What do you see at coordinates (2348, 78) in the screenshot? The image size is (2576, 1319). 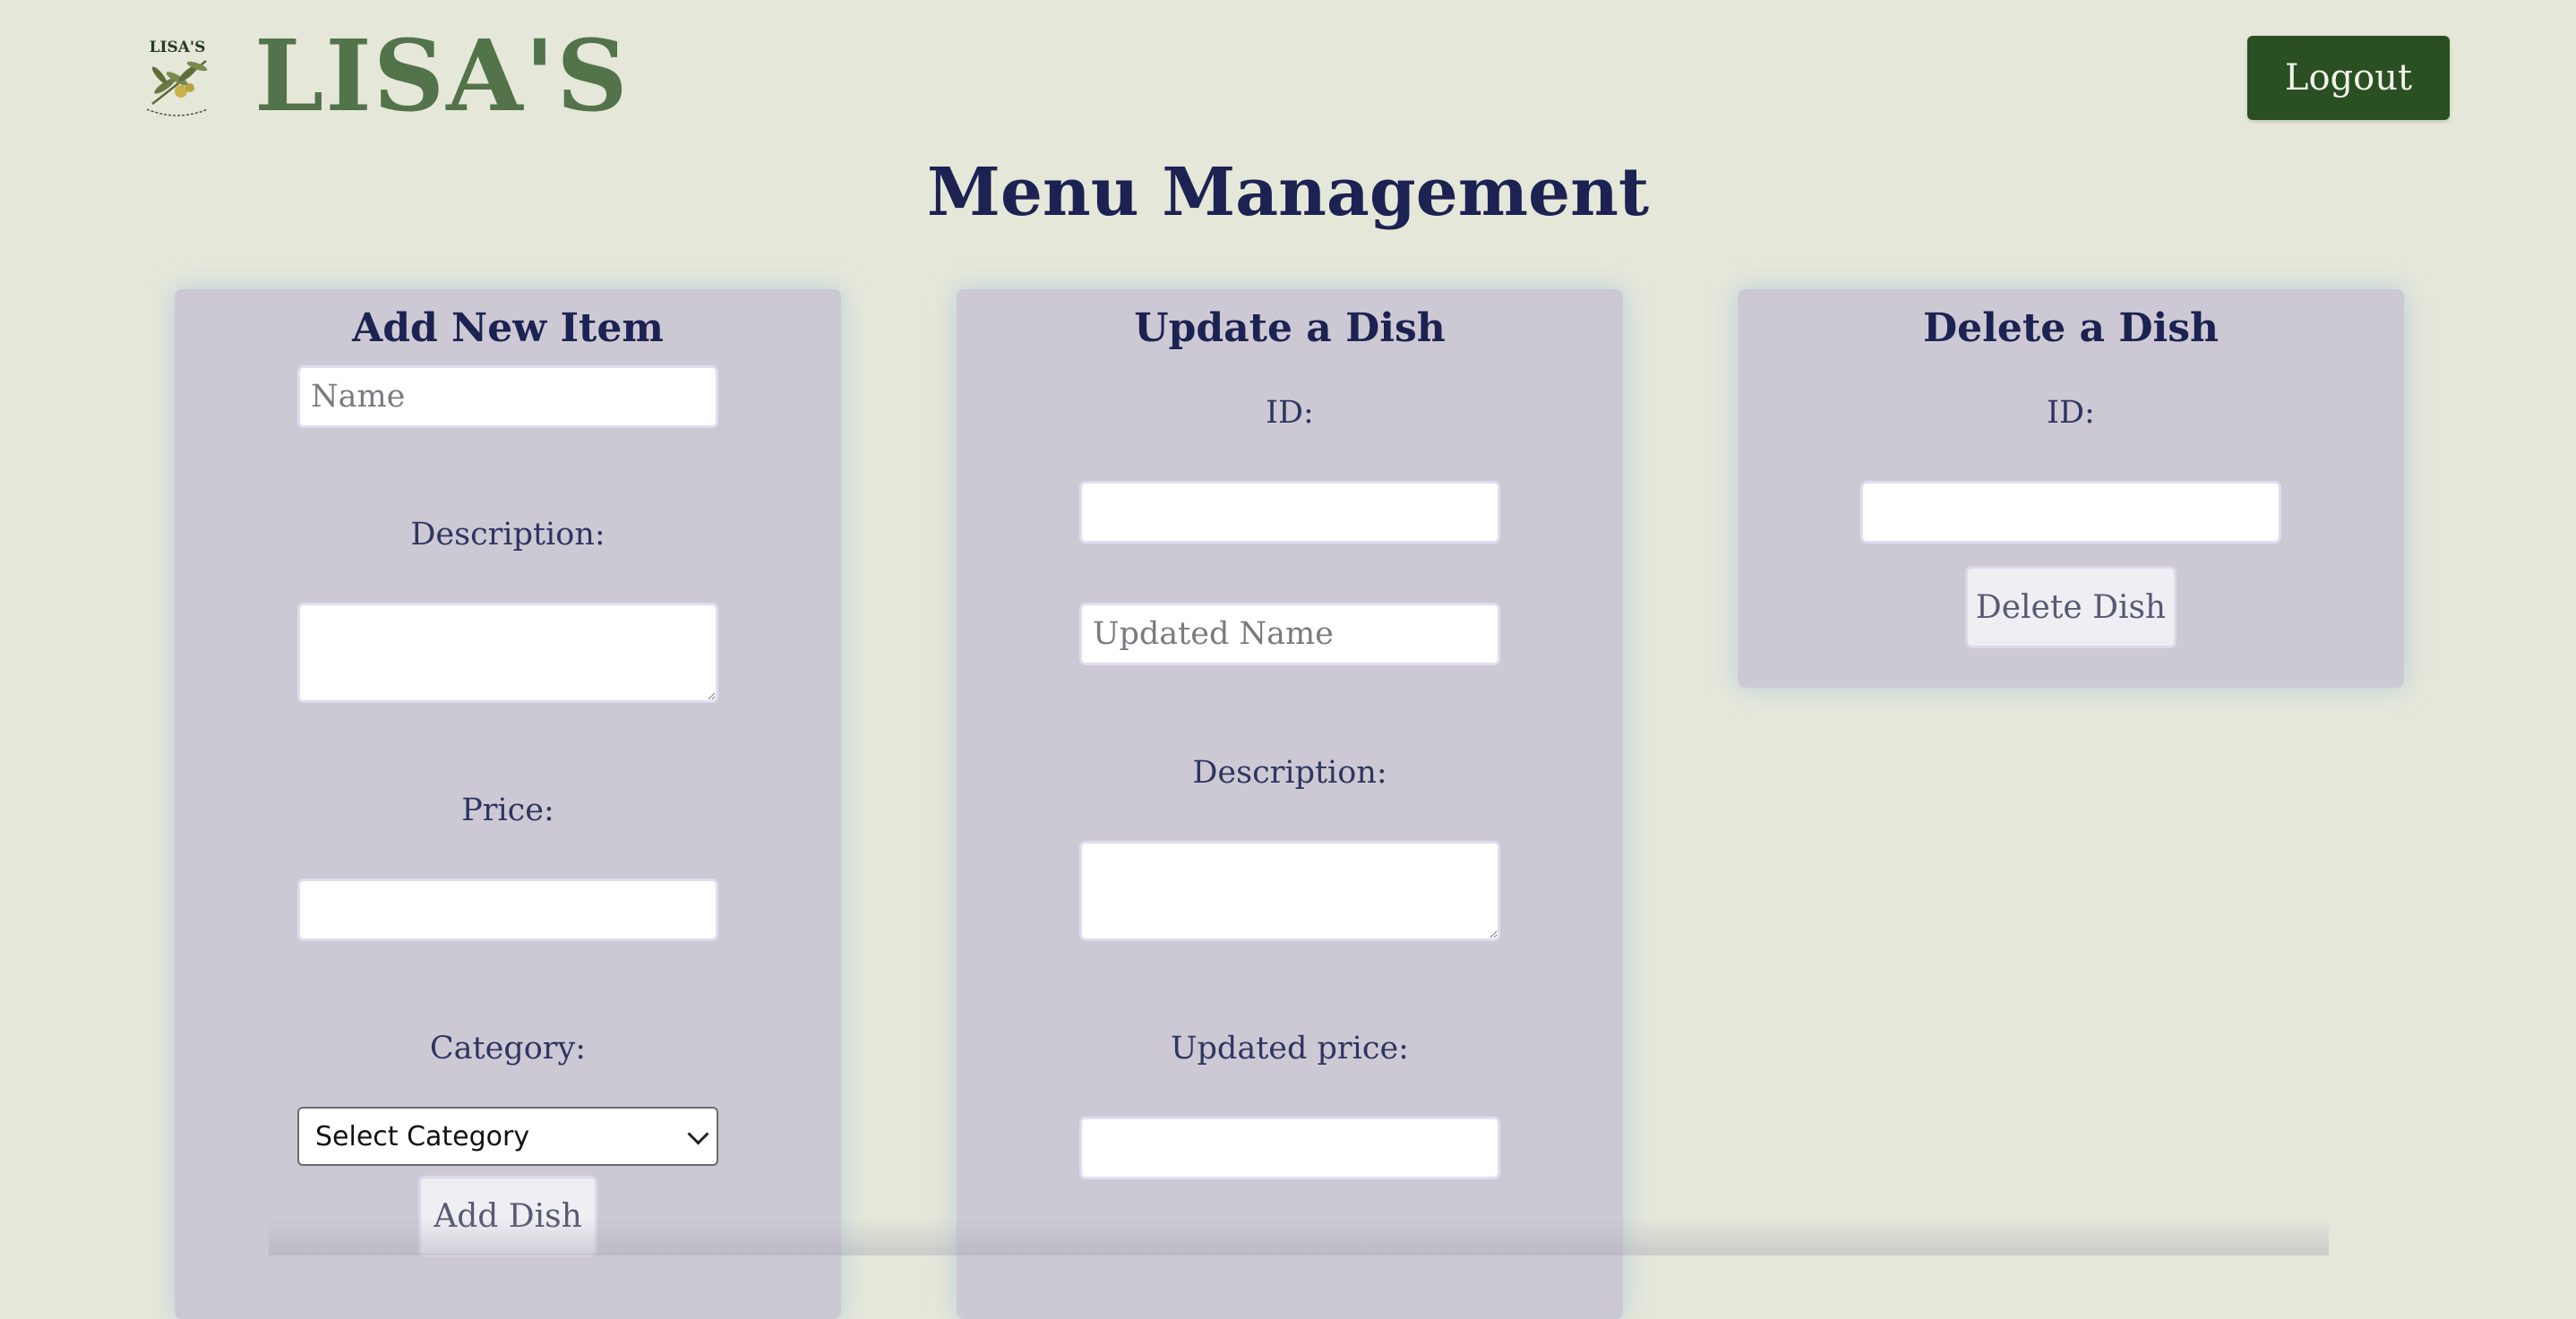 I see `logout-button: Logout` at bounding box center [2348, 78].